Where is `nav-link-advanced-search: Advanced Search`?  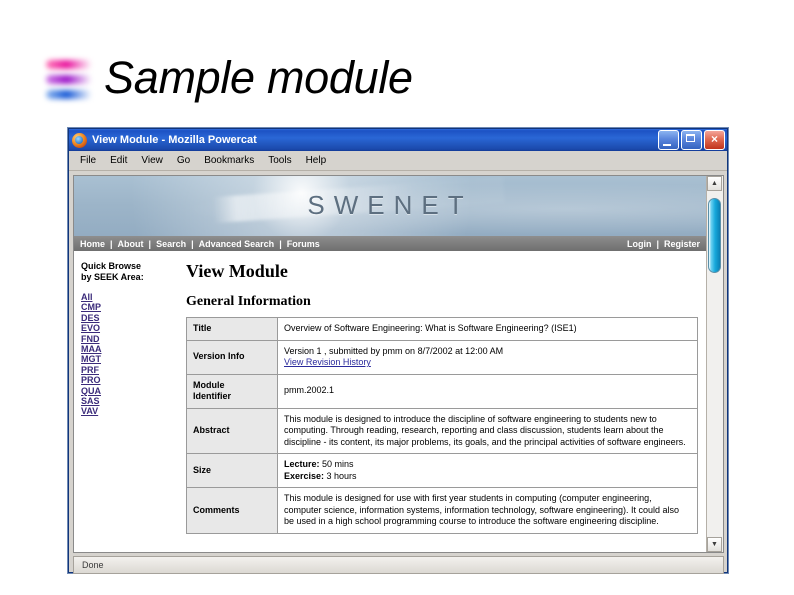
nav-link-advanced-search: Advanced Search is located at coordinates (237, 244).